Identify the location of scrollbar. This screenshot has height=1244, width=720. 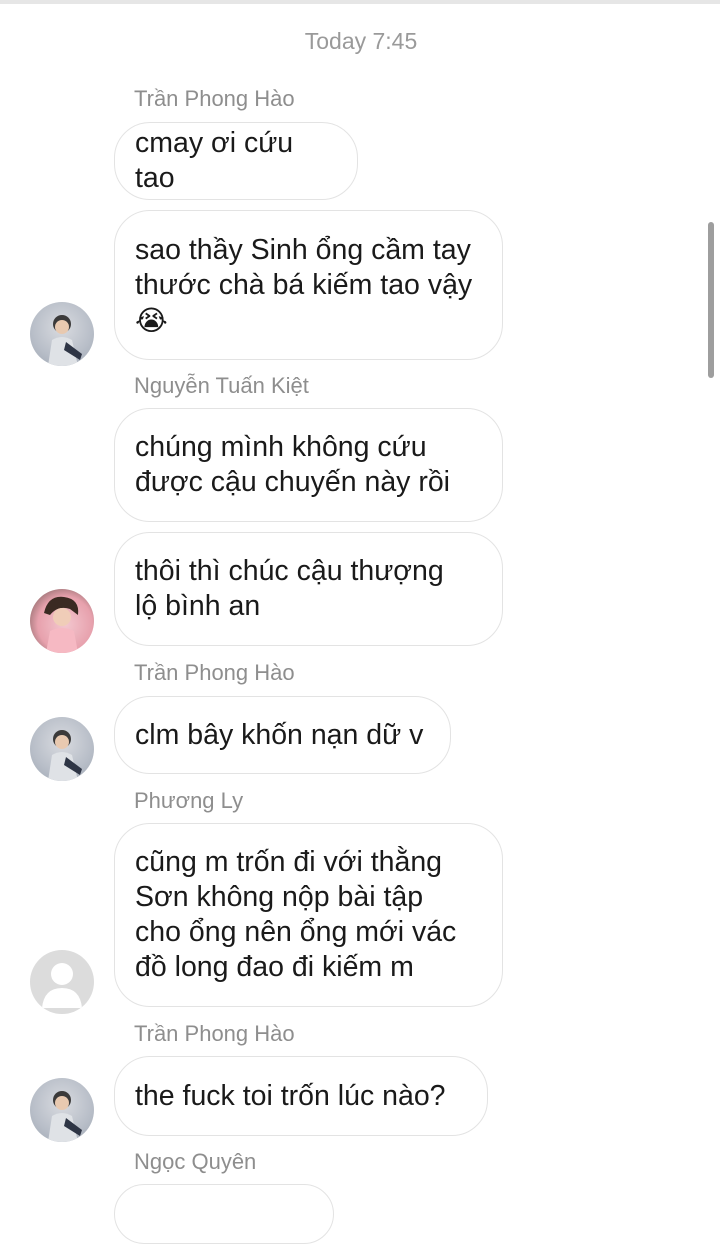
(711, 300).